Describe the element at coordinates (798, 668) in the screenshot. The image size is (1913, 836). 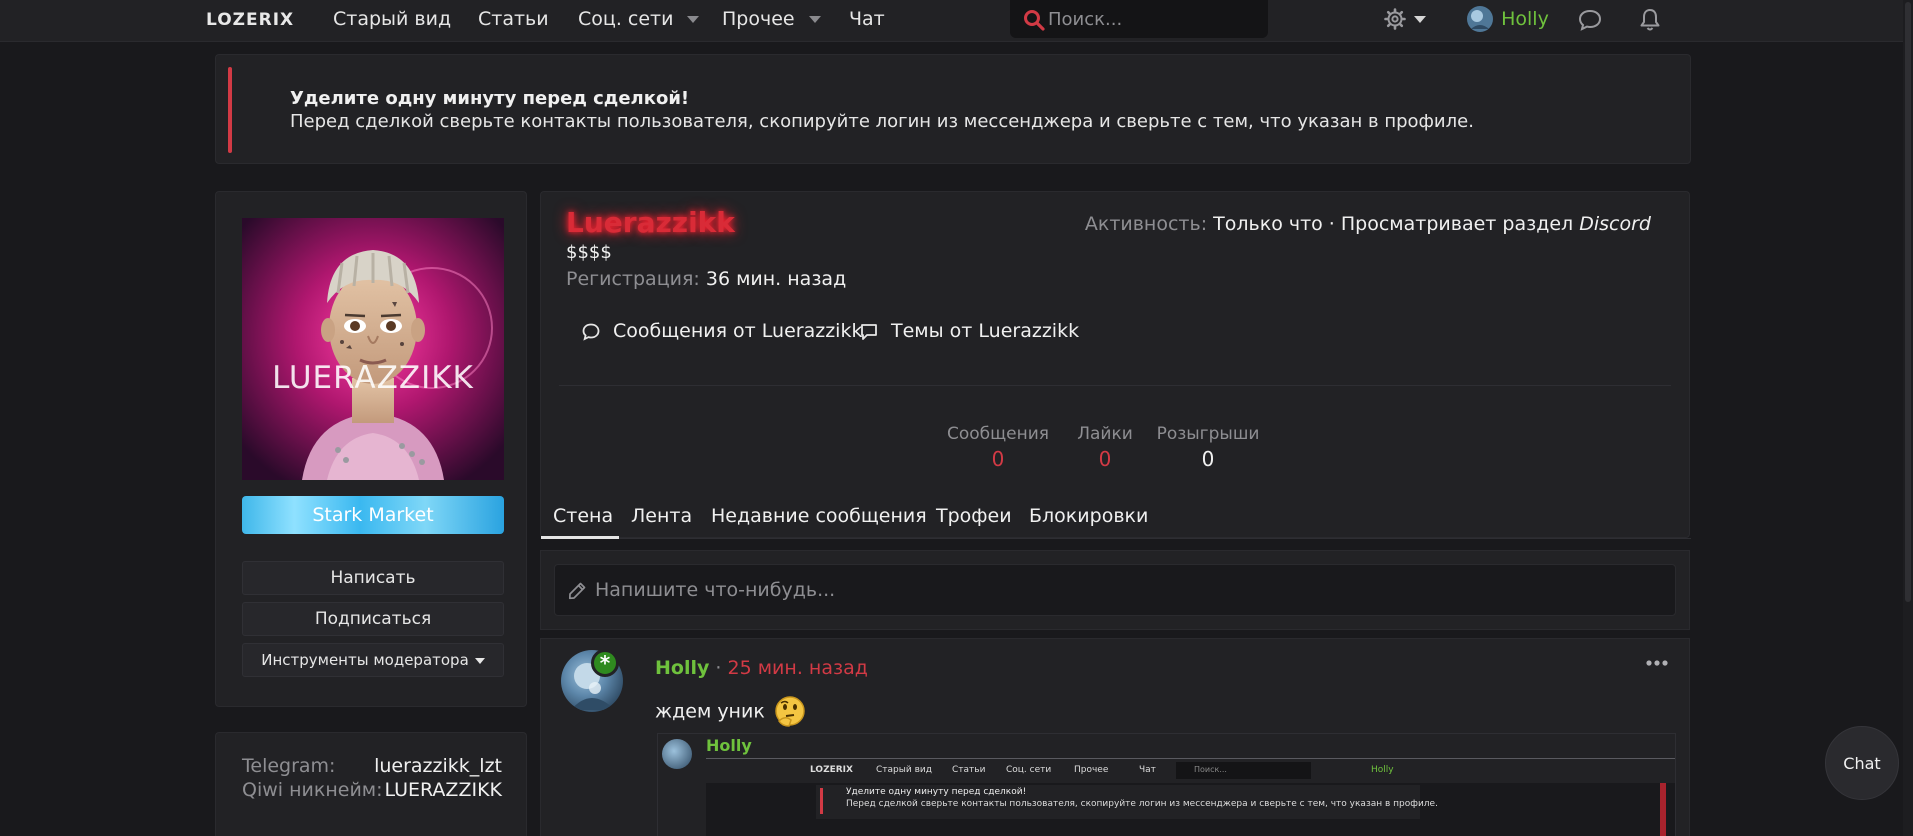
I see `post-time: 25 мин. назад` at that location.